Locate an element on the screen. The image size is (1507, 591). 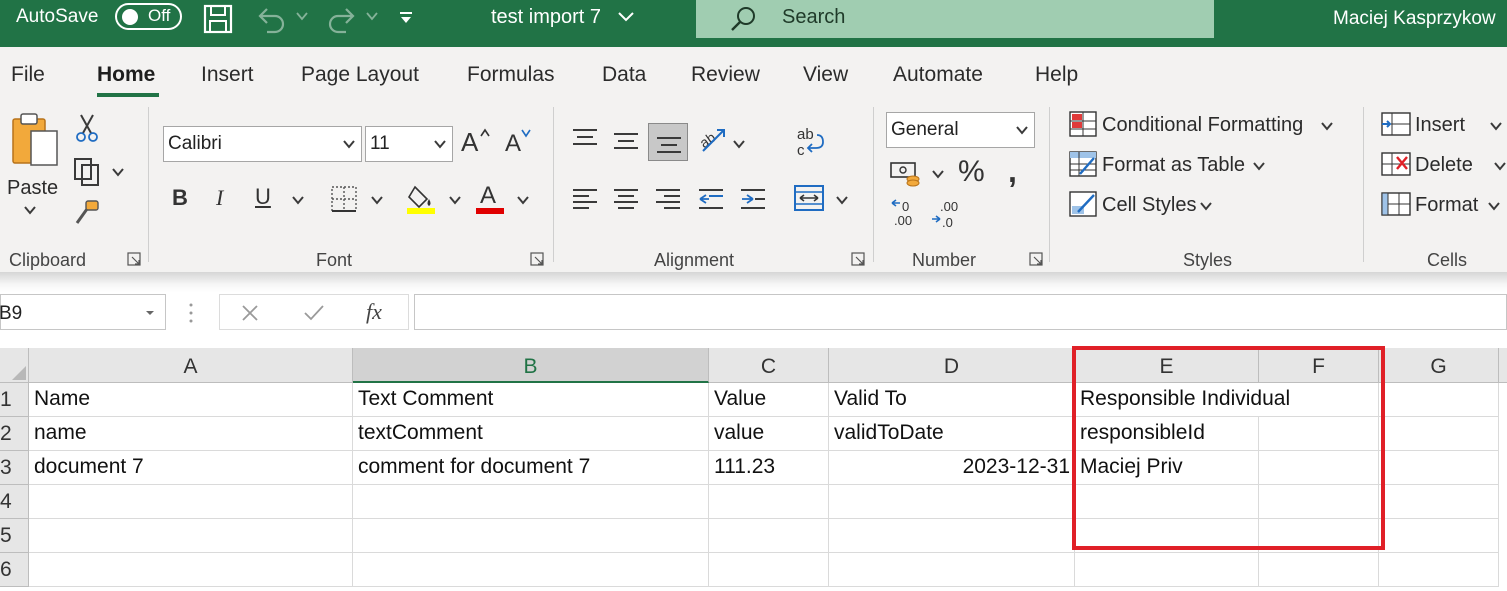
redo-icon is located at coordinates (342, 19).